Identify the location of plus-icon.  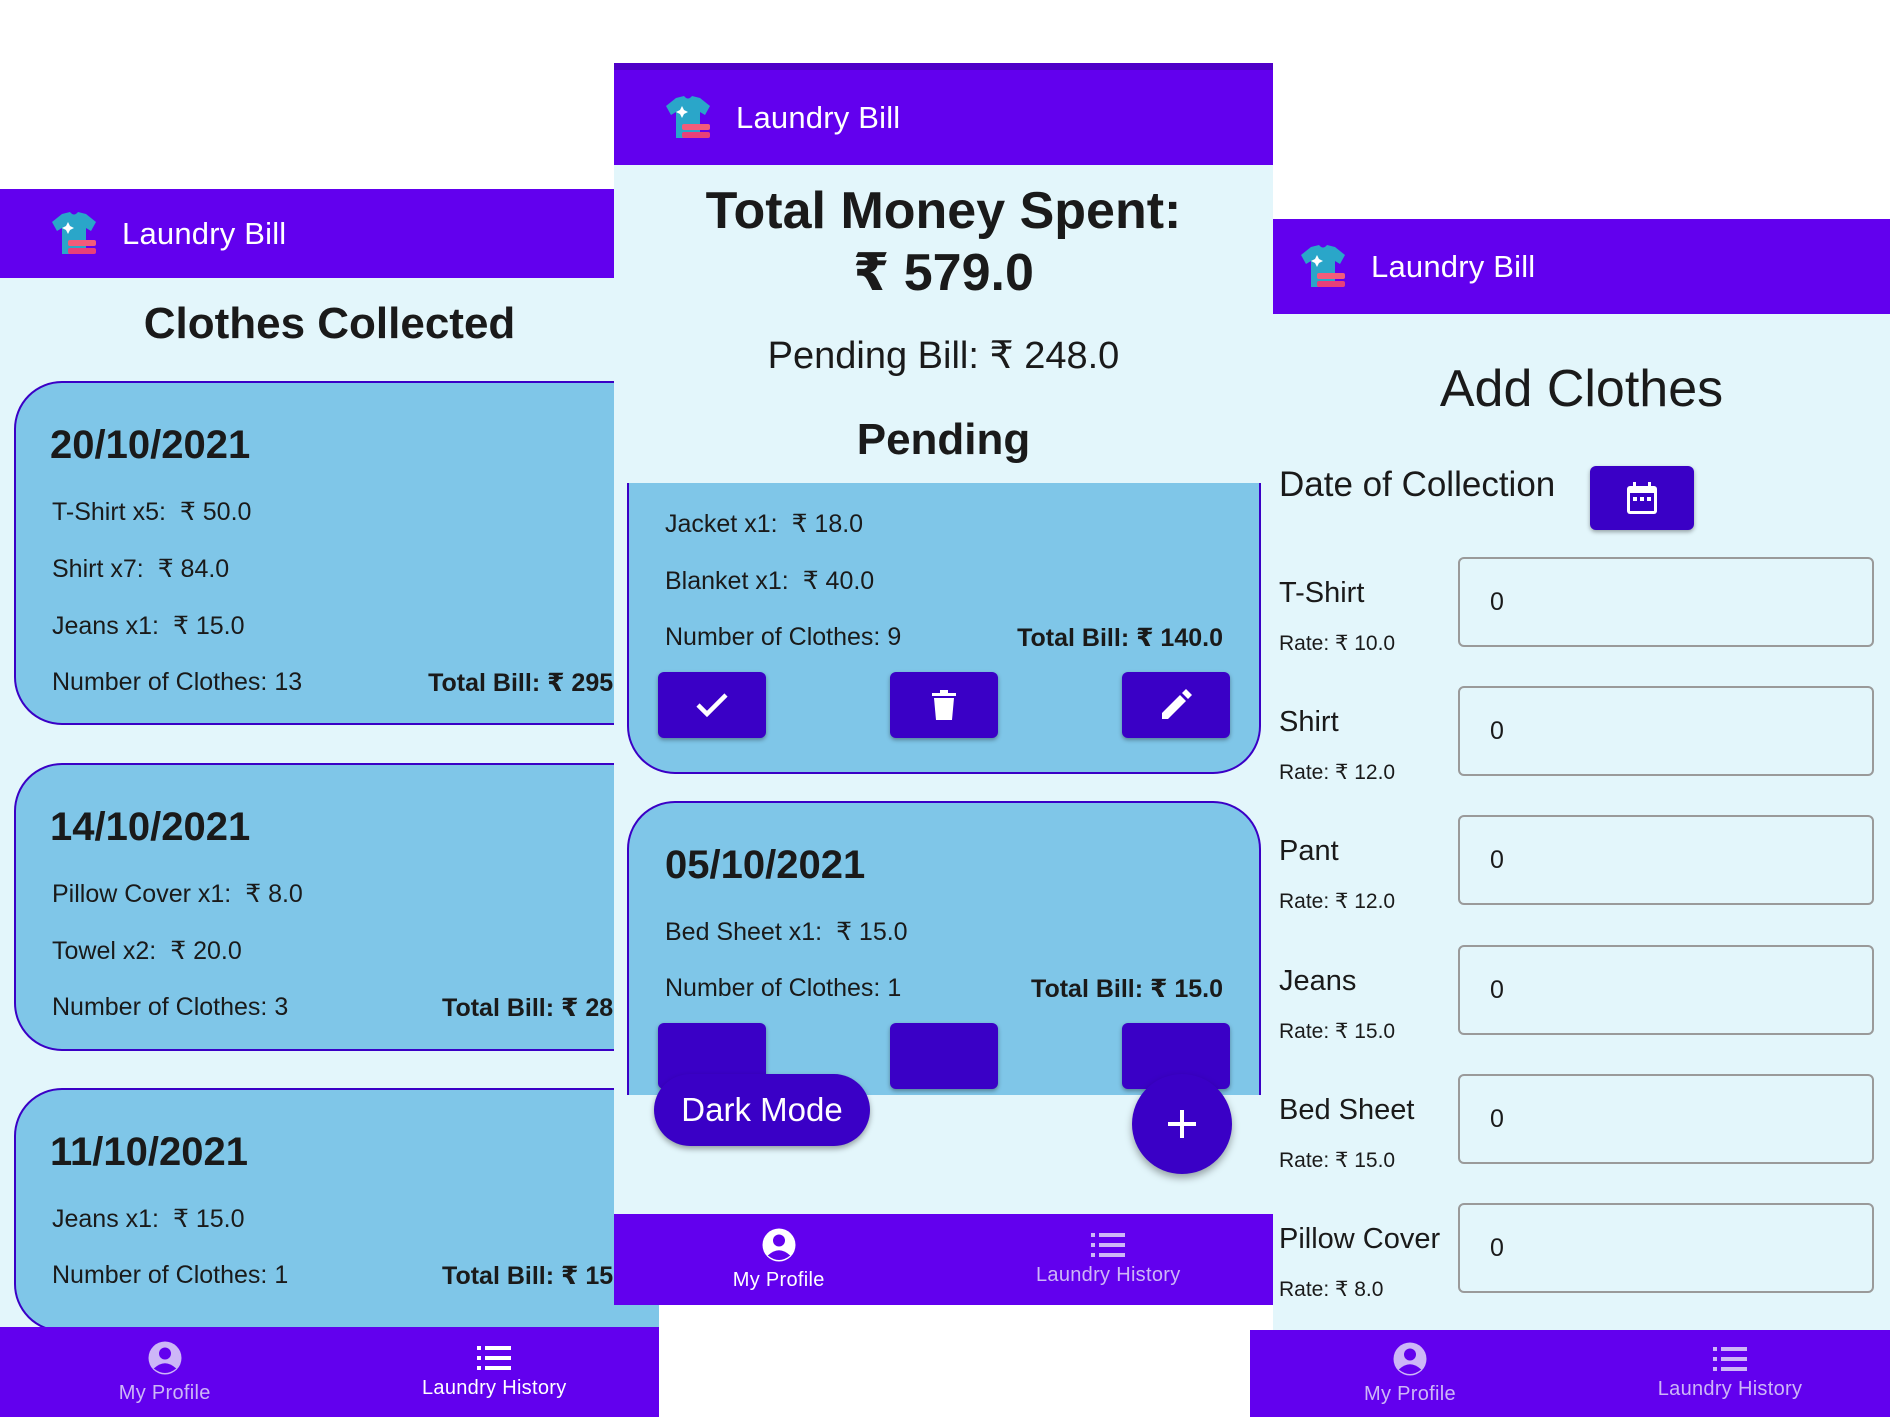
(1182, 1124).